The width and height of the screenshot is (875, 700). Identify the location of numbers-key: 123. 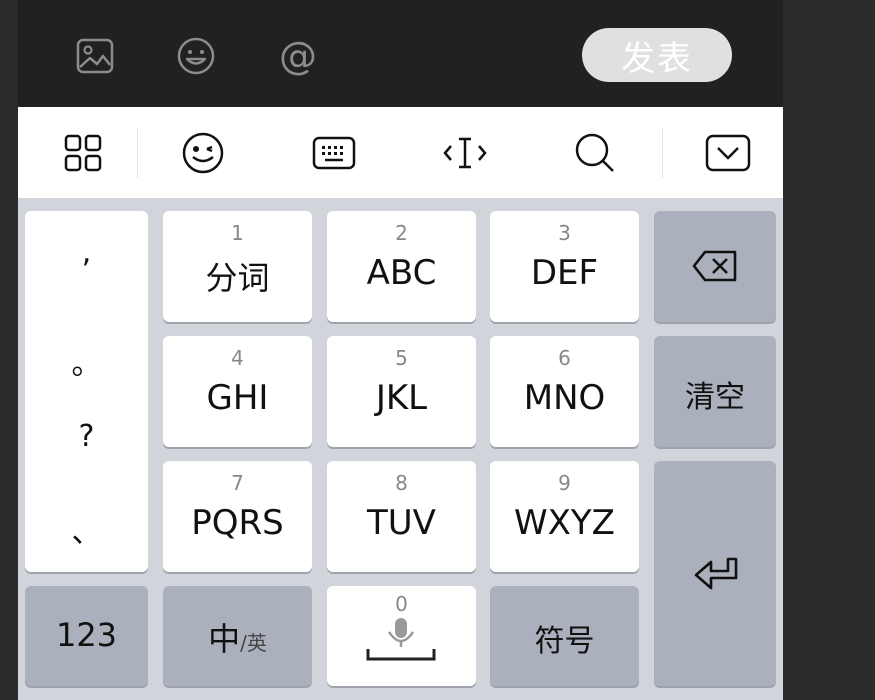
(86, 636).